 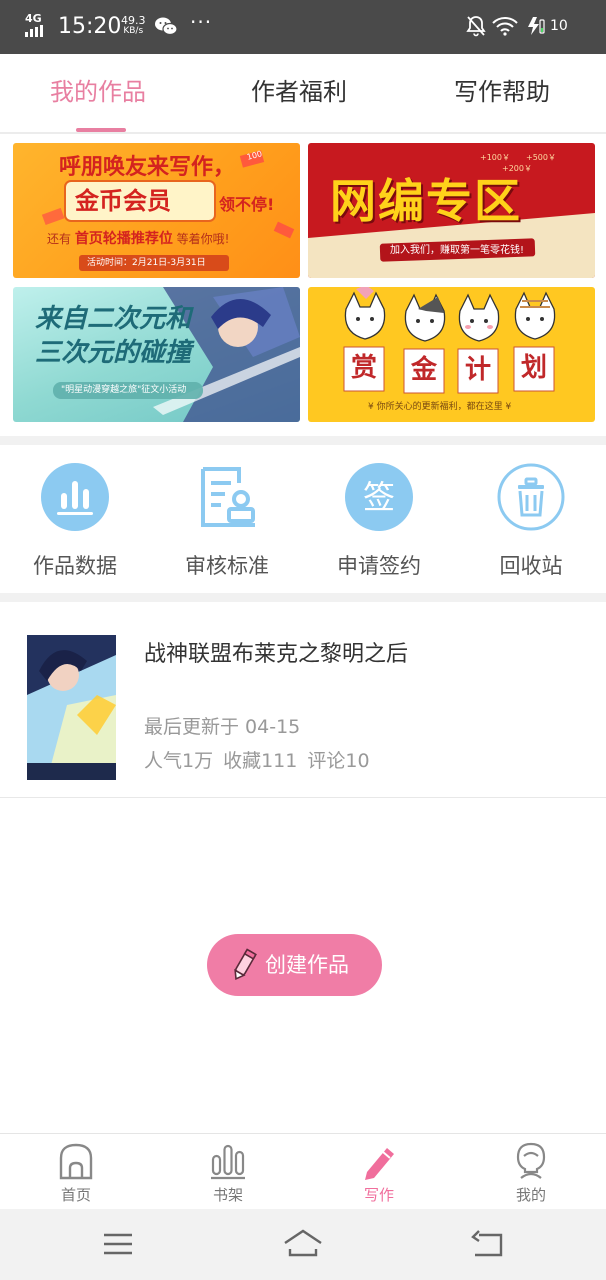 I want to click on create-work-button: 创建作品, so click(x=294, y=965).